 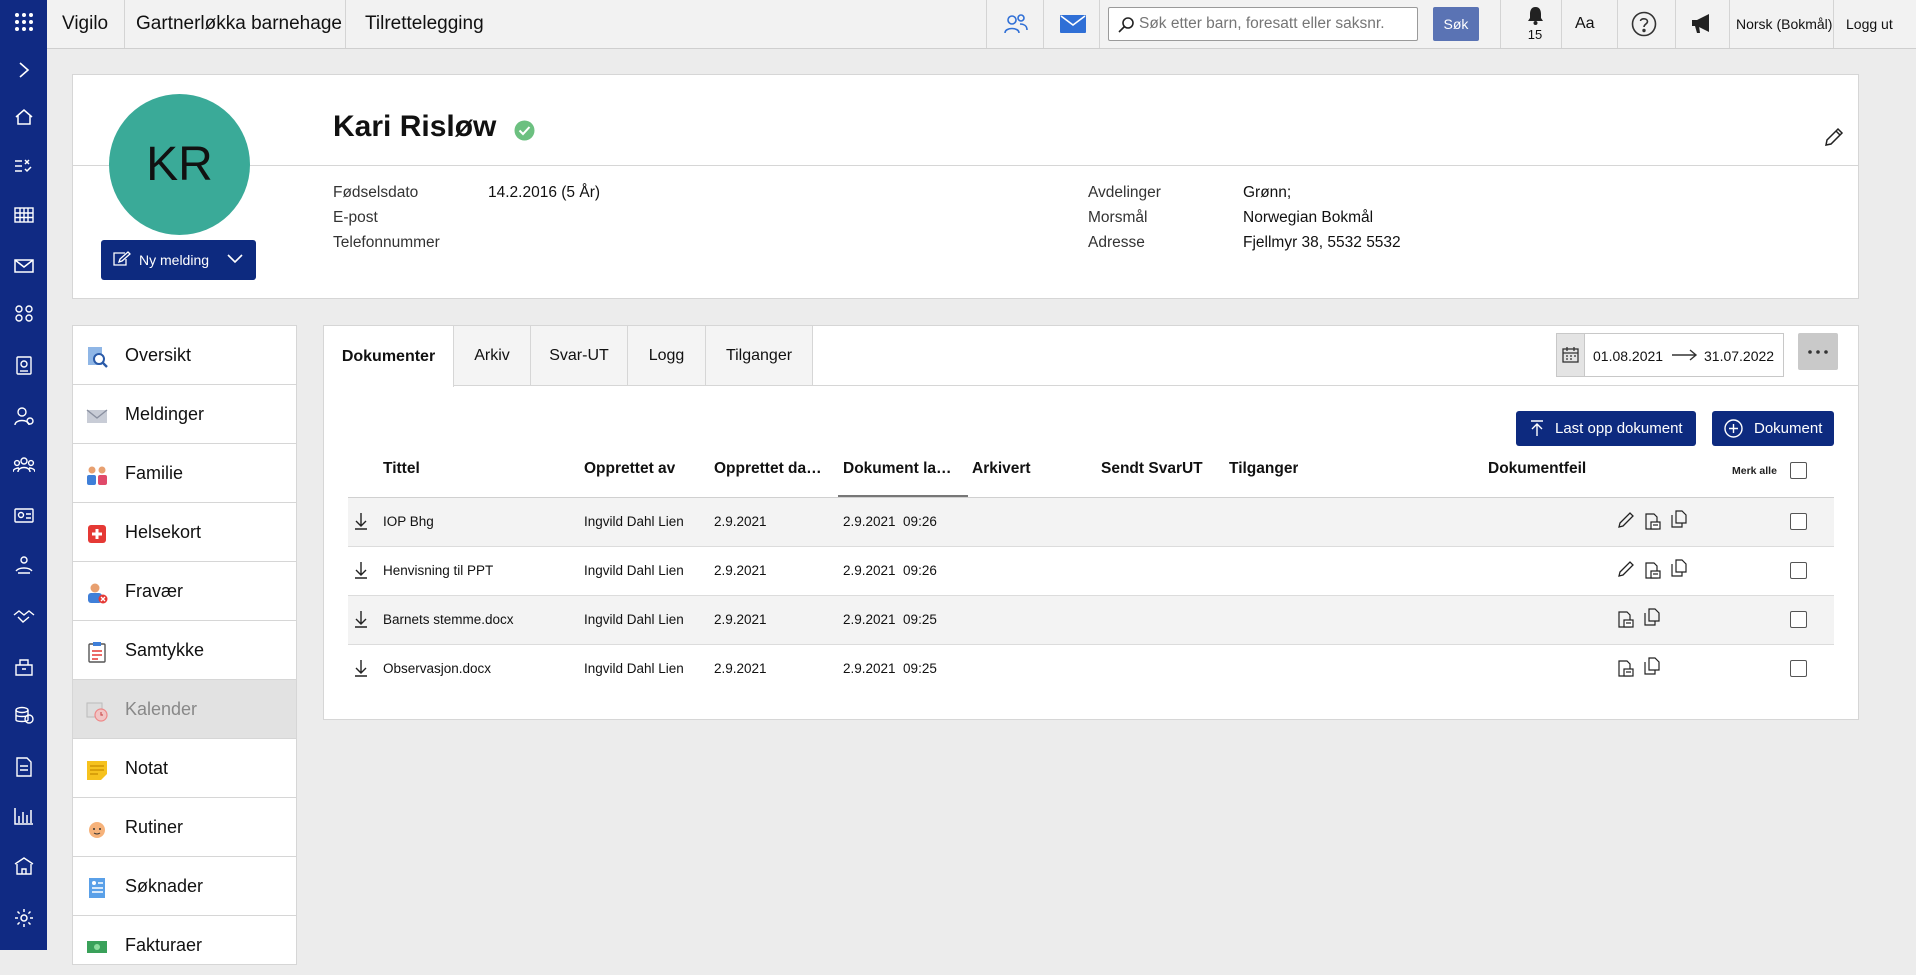 What do you see at coordinates (23, 866) in the screenshot?
I see `school-icon` at bounding box center [23, 866].